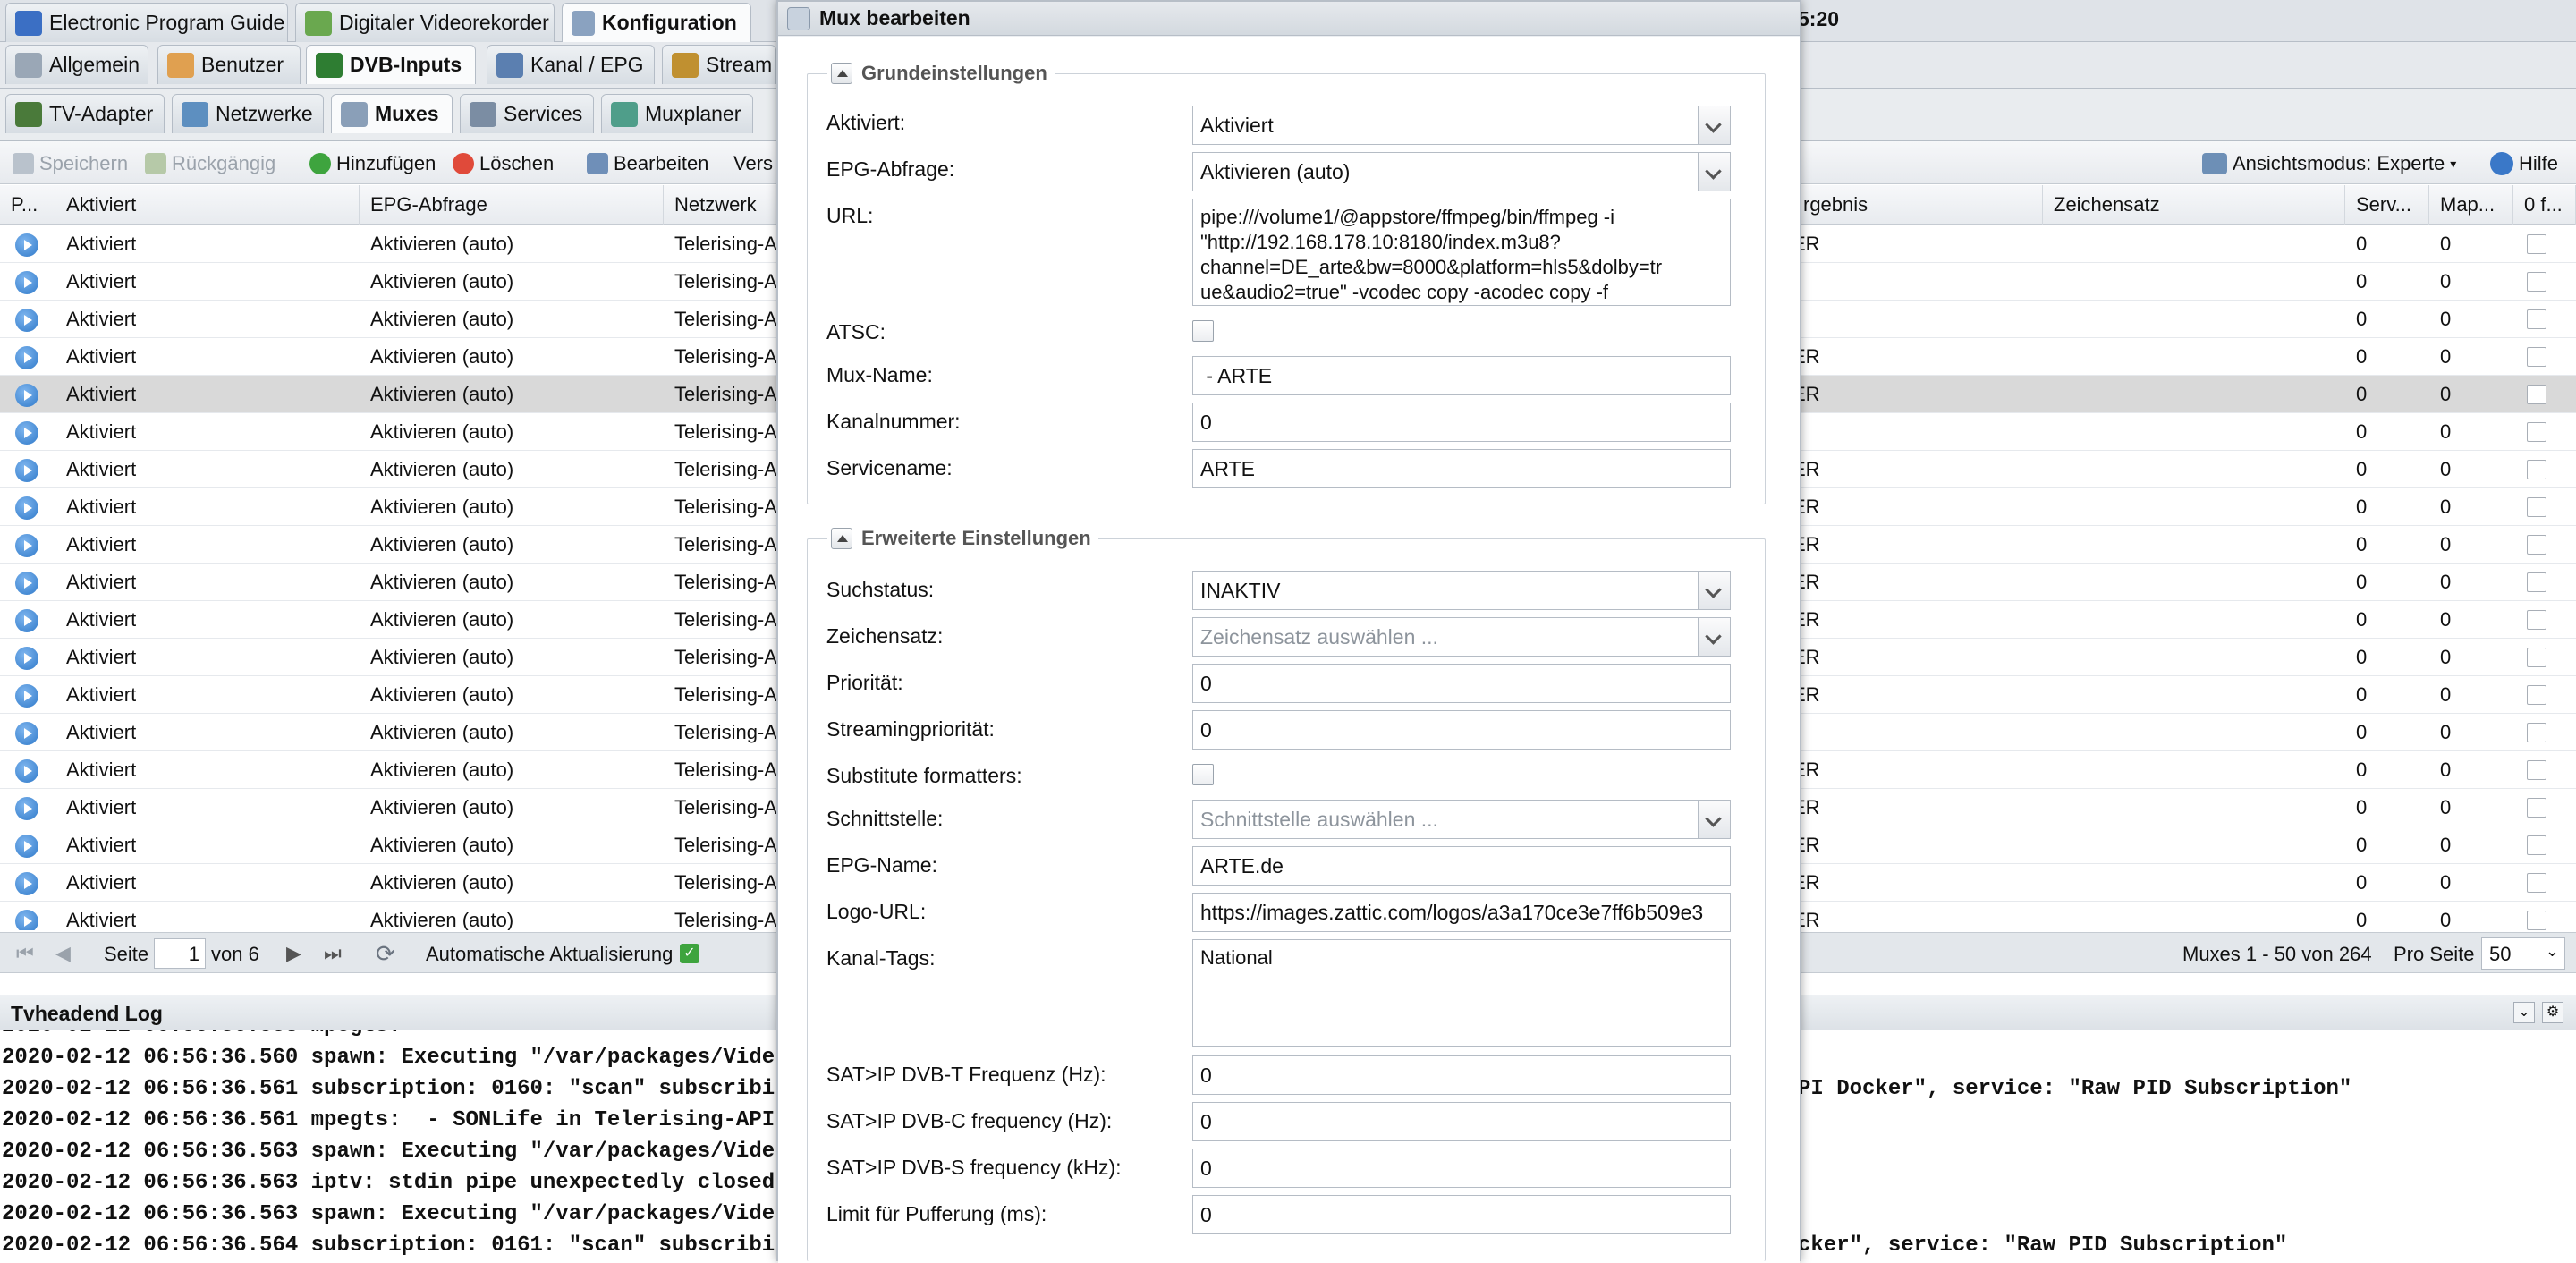 The image size is (2576, 1263). What do you see at coordinates (229, 64) in the screenshot?
I see `tab-users: Benutzer` at bounding box center [229, 64].